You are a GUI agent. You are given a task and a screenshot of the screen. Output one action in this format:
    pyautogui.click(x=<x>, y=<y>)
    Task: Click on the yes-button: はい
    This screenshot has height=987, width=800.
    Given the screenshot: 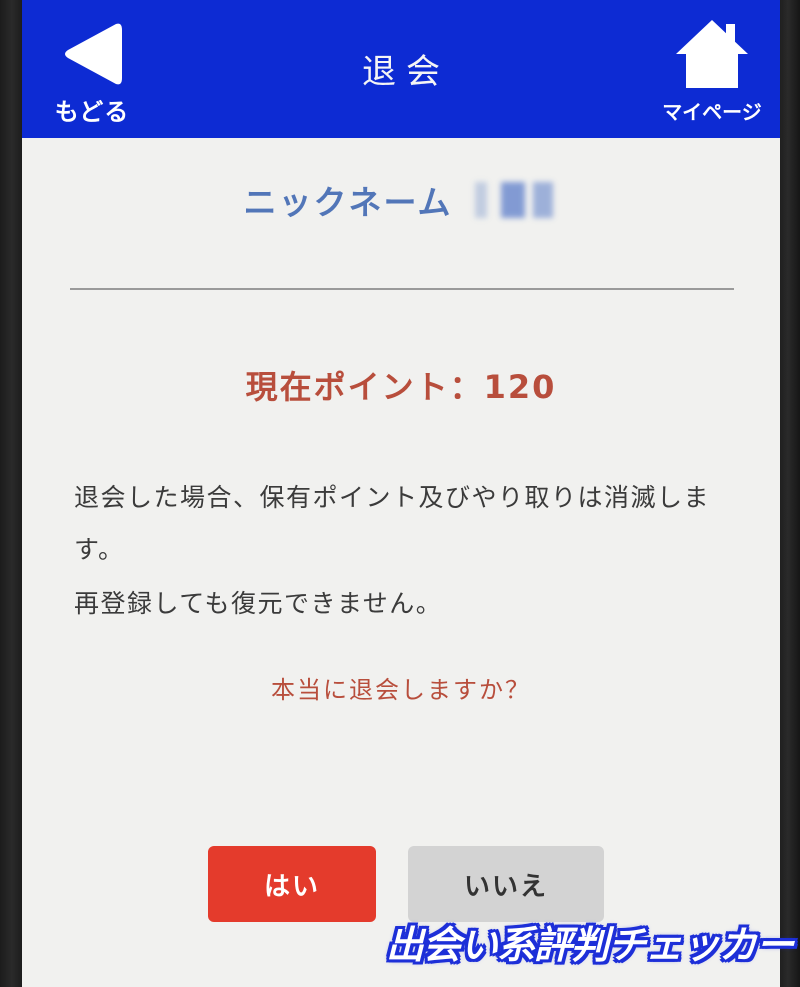 What is the action you would take?
    pyautogui.click(x=292, y=884)
    